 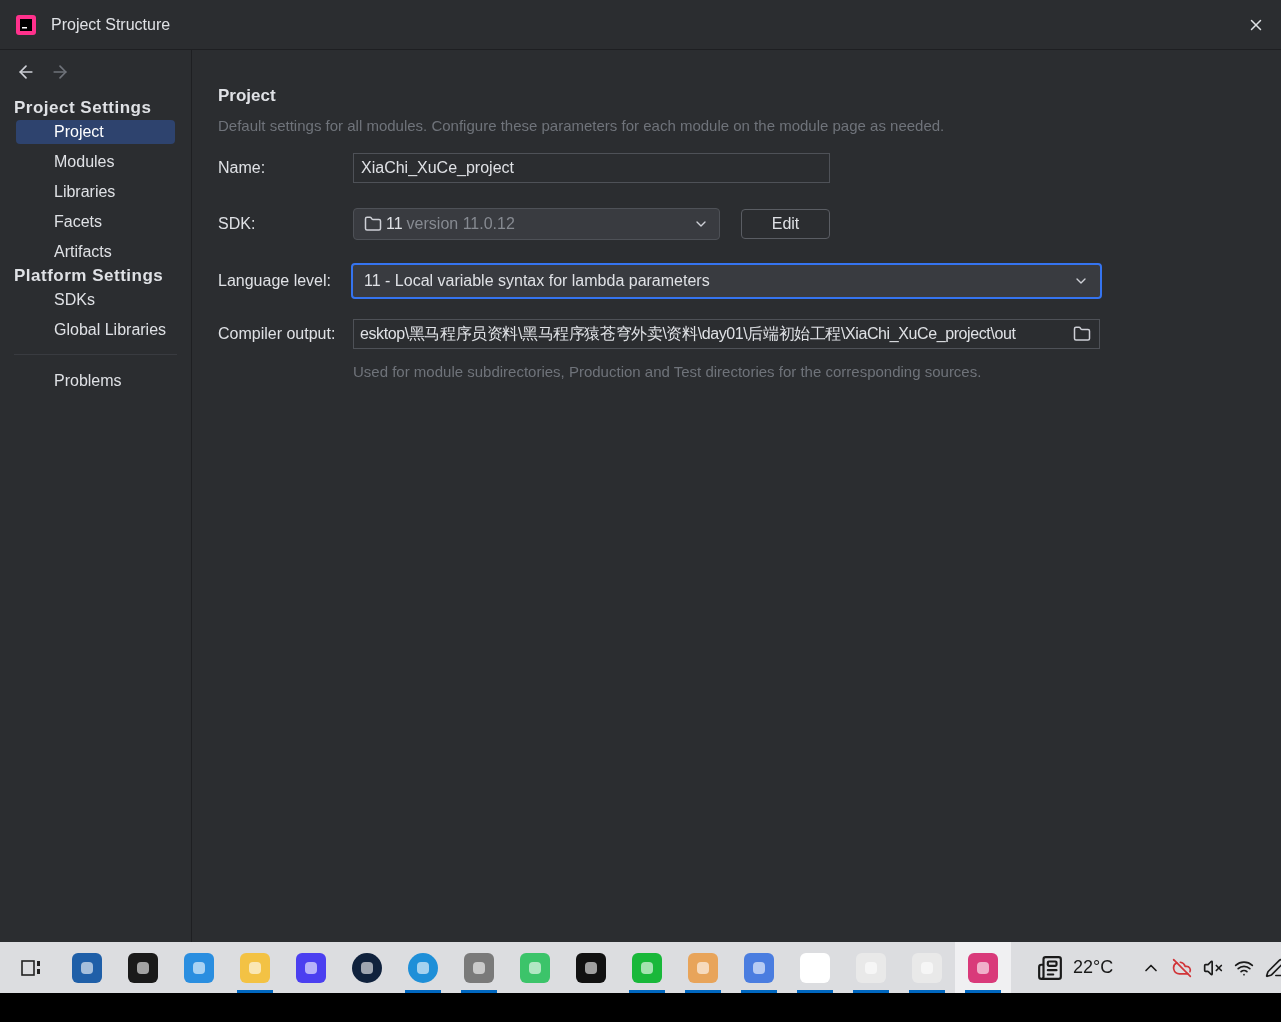 I want to click on sdk-dropdown: 11 version 11.0.12, so click(x=536, y=224).